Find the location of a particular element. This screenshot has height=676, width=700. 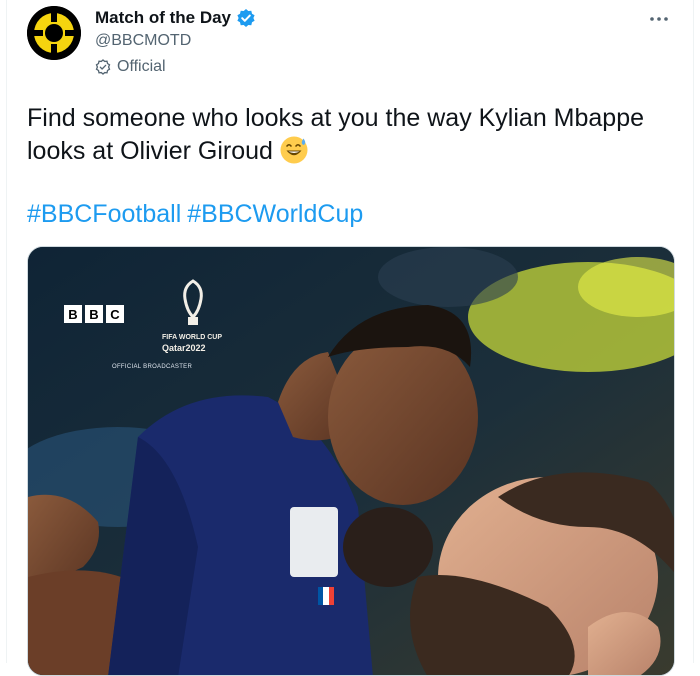

world-cup-title: FIFA WORLD CUP is located at coordinates (192, 337).